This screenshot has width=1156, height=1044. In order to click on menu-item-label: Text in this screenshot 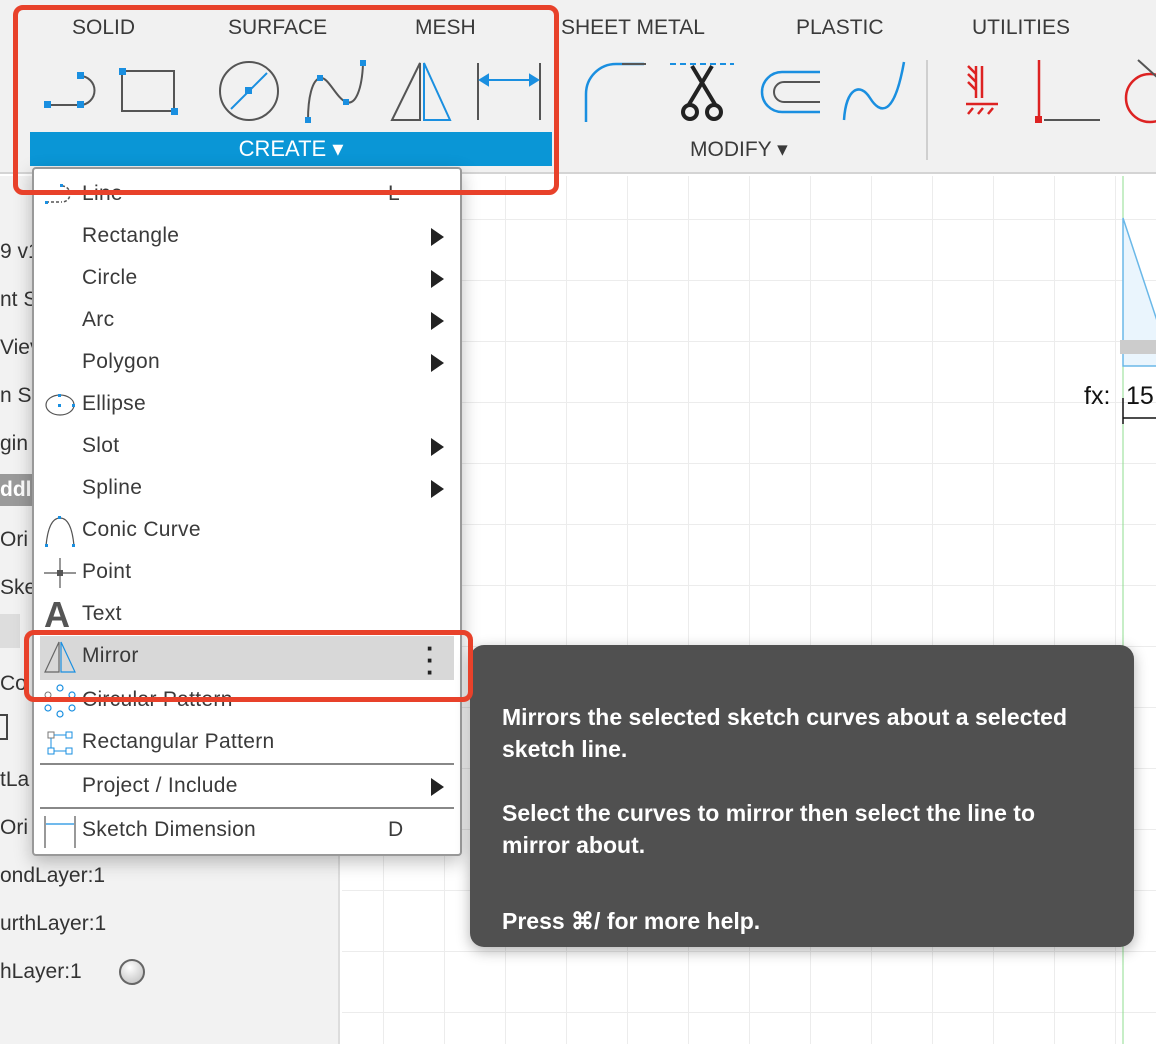, I will do `click(102, 613)`.